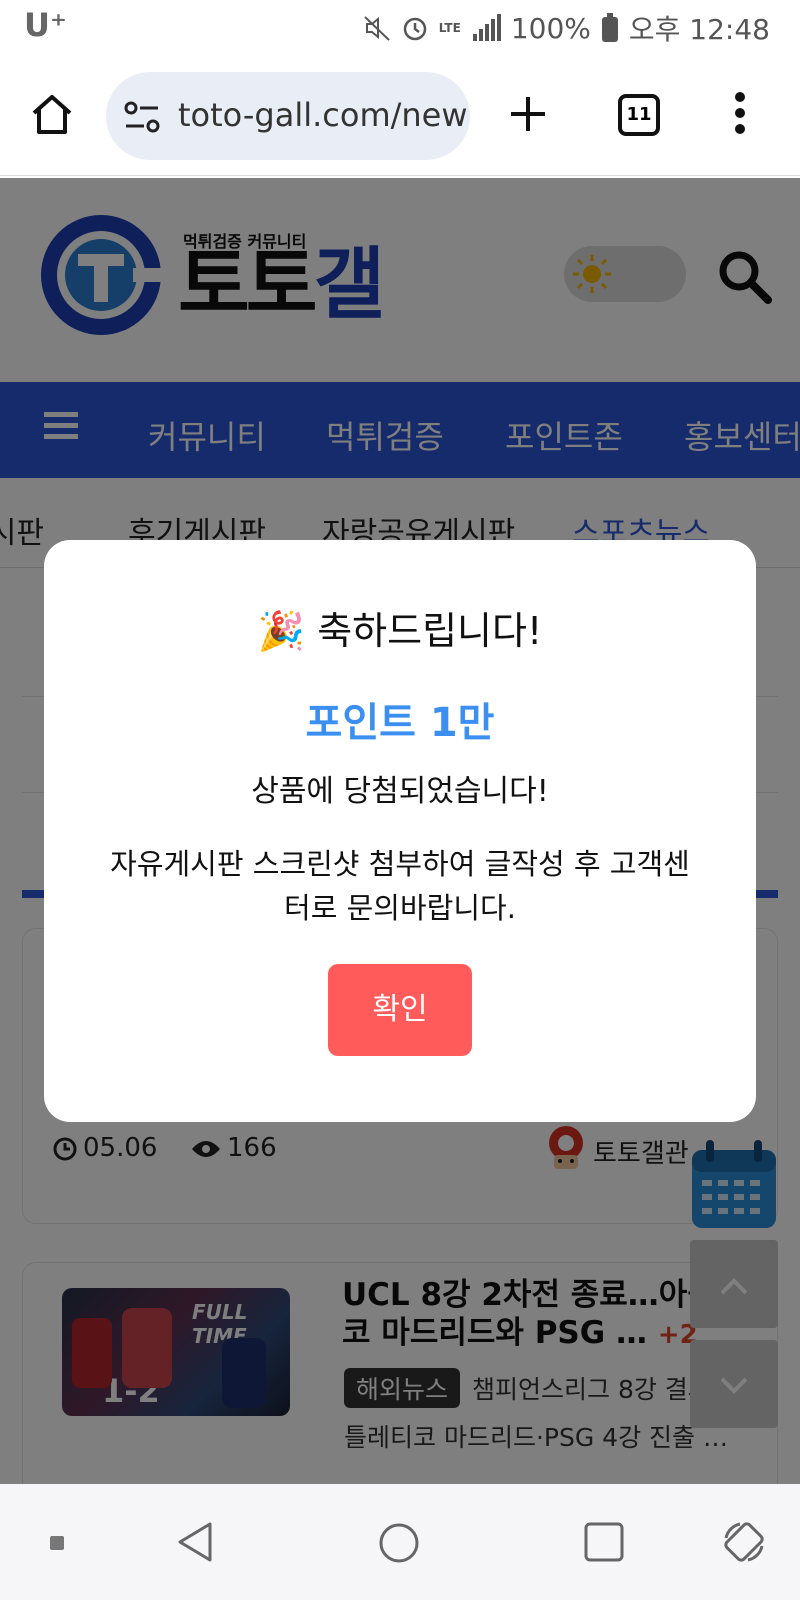 The width and height of the screenshot is (800, 1600). What do you see at coordinates (740, 113) in the screenshot?
I see `more-menu-icon` at bounding box center [740, 113].